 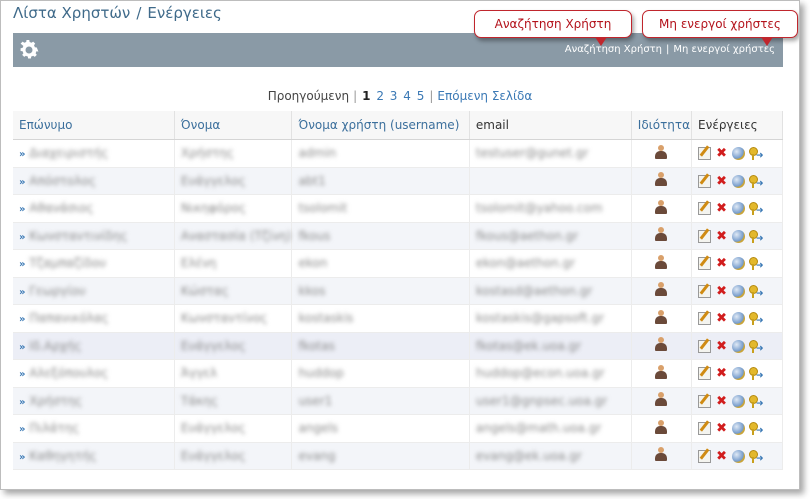 I want to click on gear-icon, so click(x=29, y=50).